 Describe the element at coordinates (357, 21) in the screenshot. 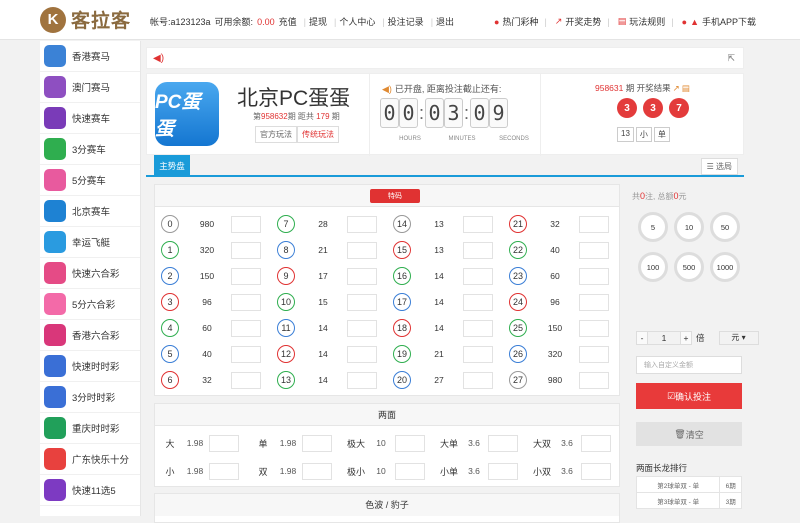

I see `user-center-link: 个人中心` at that location.